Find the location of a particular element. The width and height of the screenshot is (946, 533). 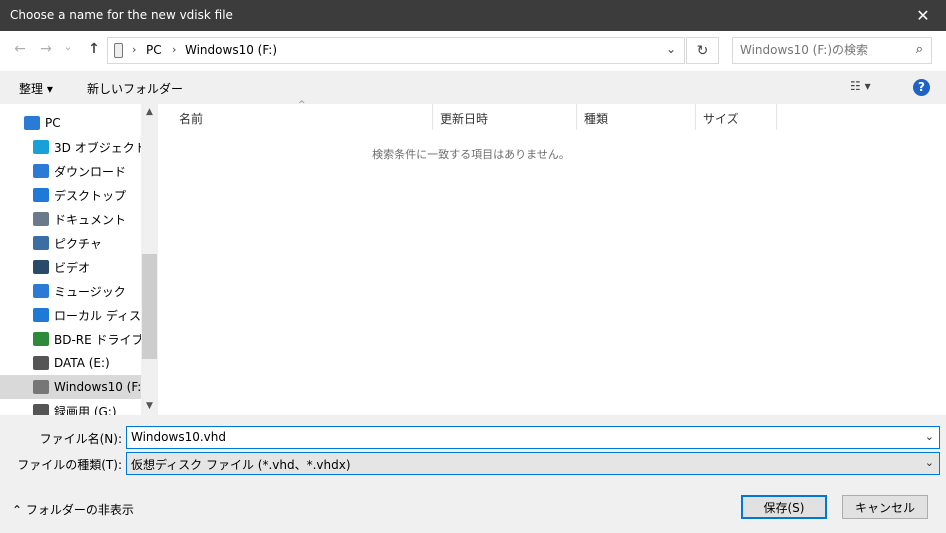

address-row: ← → ⌄ ↑ › PC › Windows10 (F:) ⌄ ↻ ⌕ is located at coordinates (473, 51).